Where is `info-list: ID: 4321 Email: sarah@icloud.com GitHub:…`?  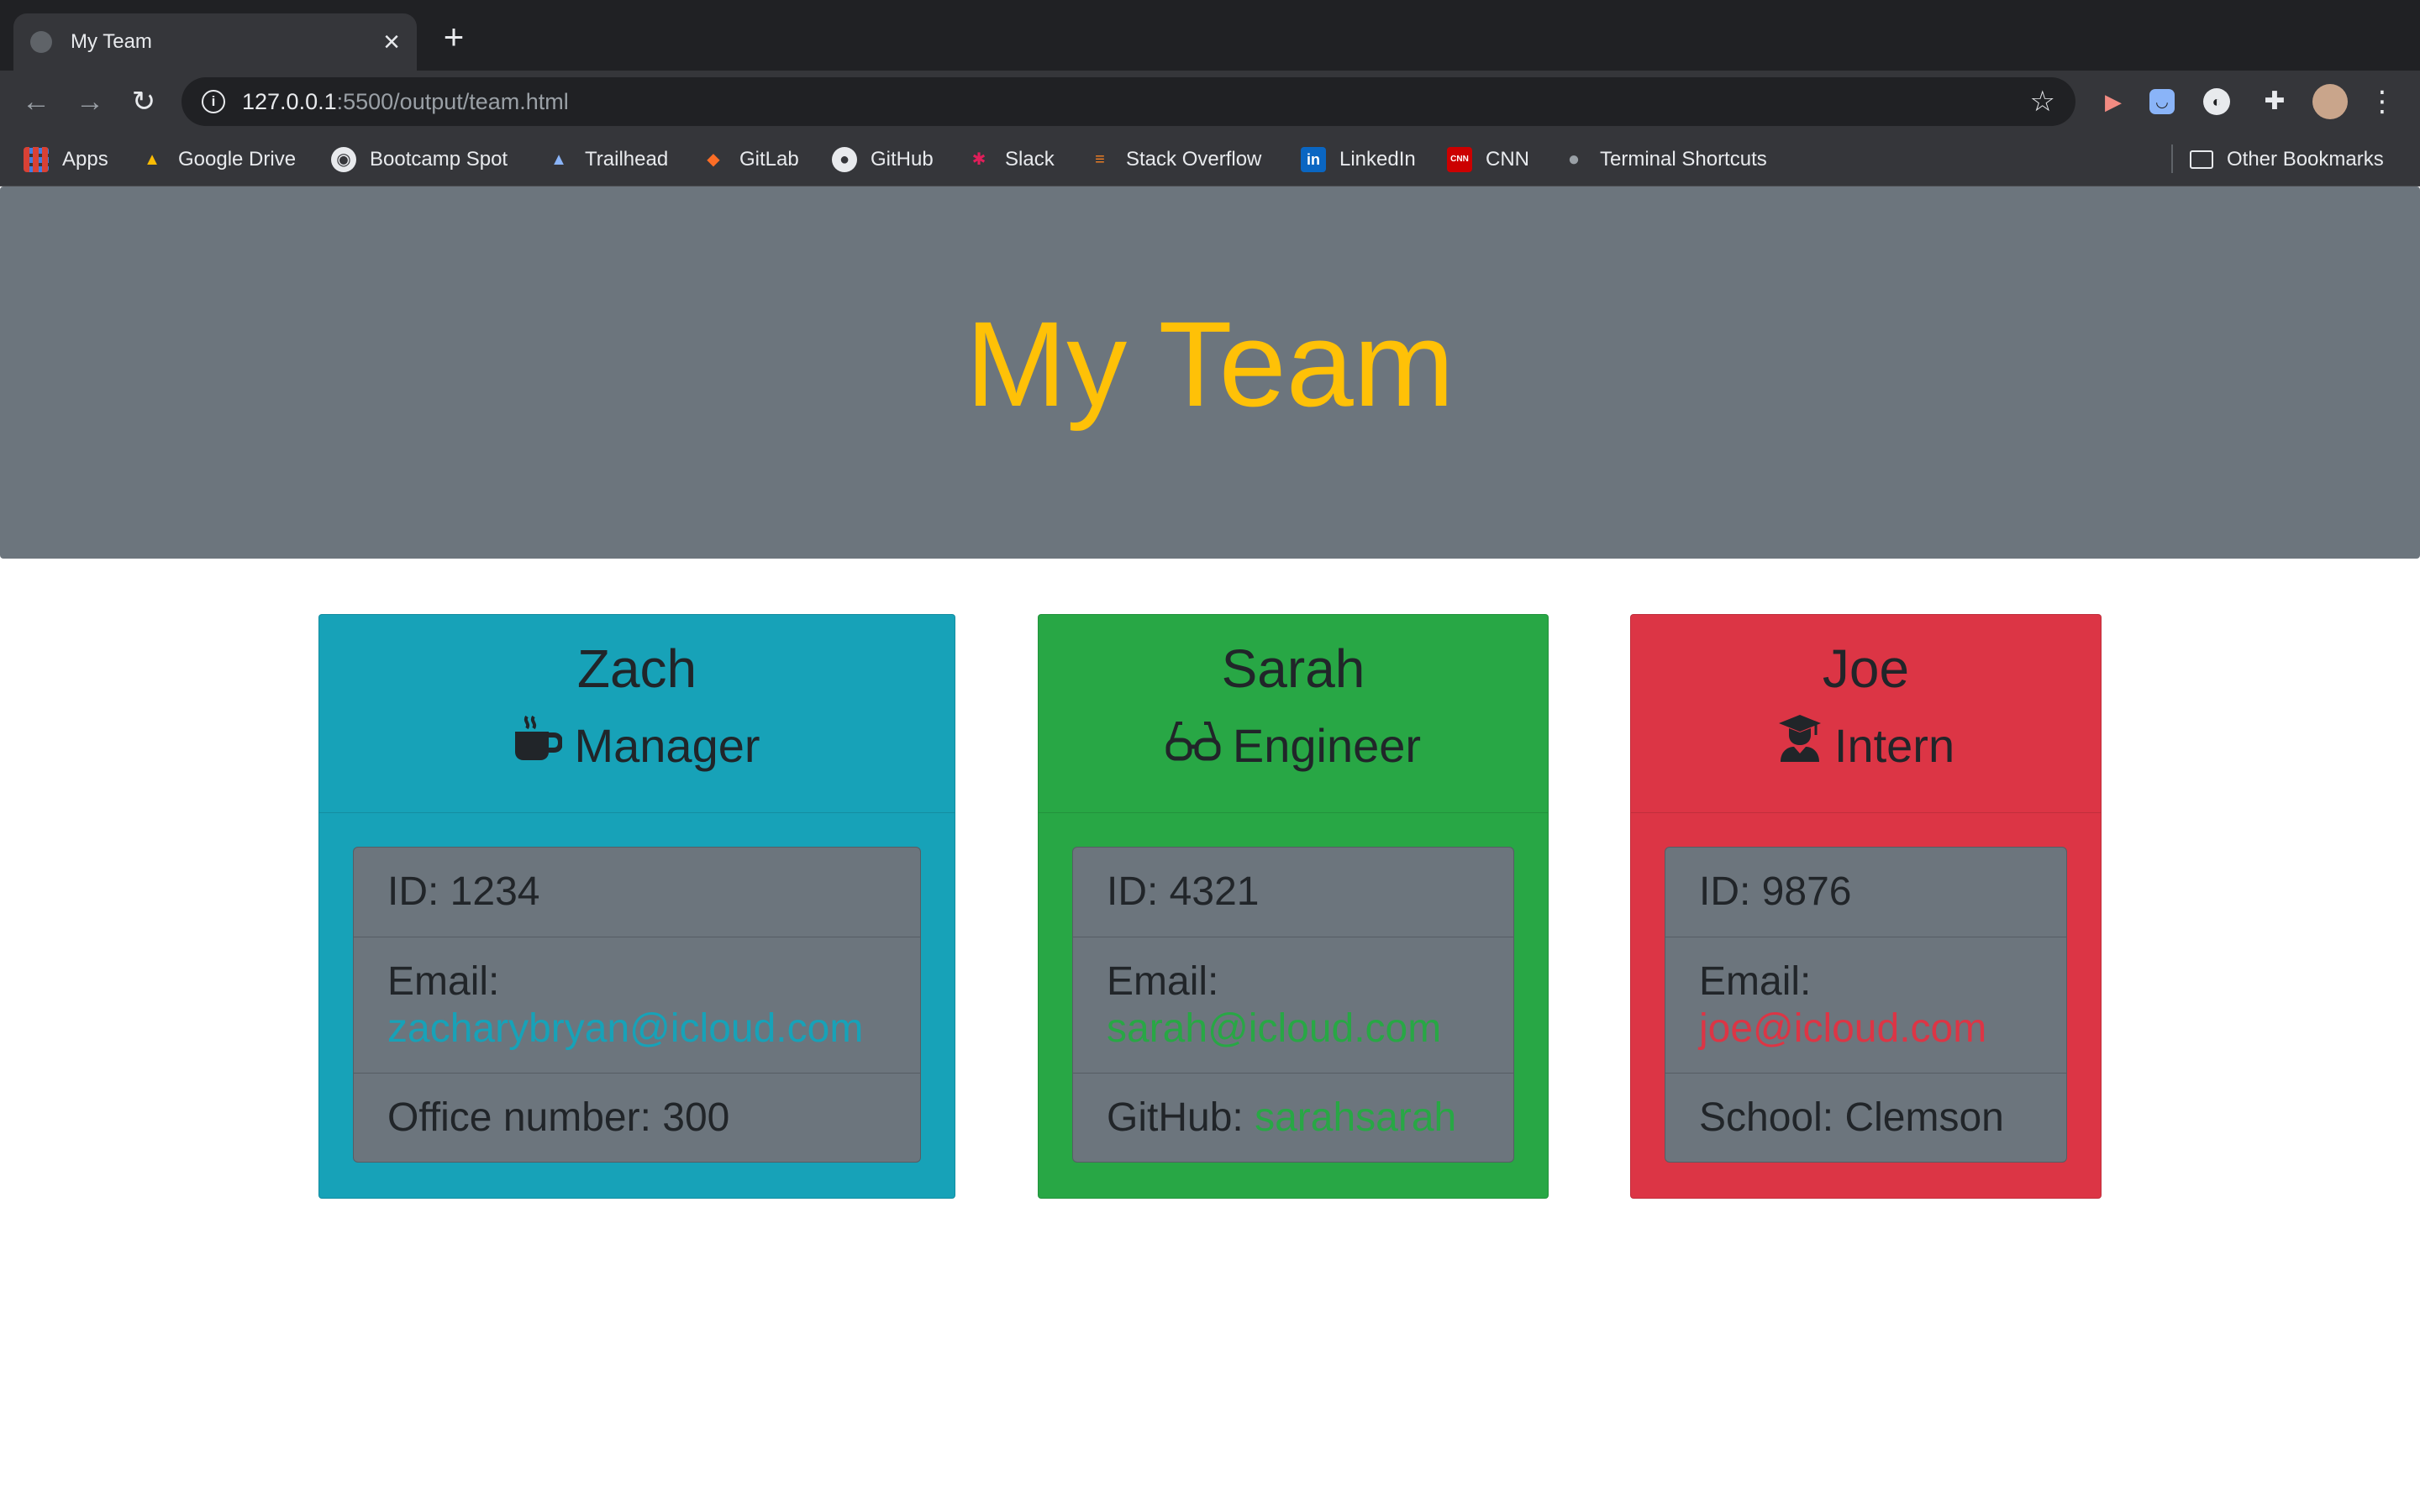 info-list: ID: 4321 Email: sarah@icloud.com GitHub:… is located at coordinates (1293, 1005).